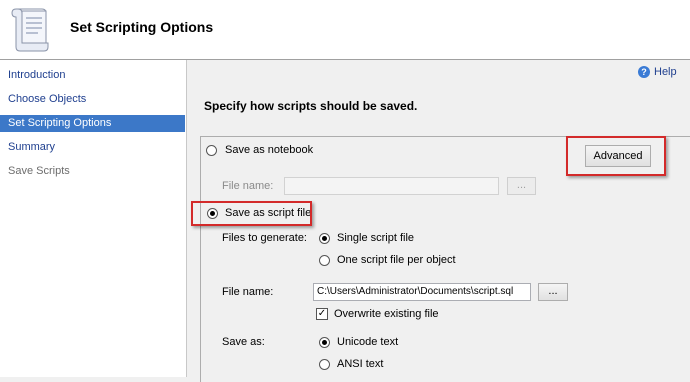  Describe the element at coordinates (324, 364) in the screenshot. I see `ansi-text-radio` at that location.